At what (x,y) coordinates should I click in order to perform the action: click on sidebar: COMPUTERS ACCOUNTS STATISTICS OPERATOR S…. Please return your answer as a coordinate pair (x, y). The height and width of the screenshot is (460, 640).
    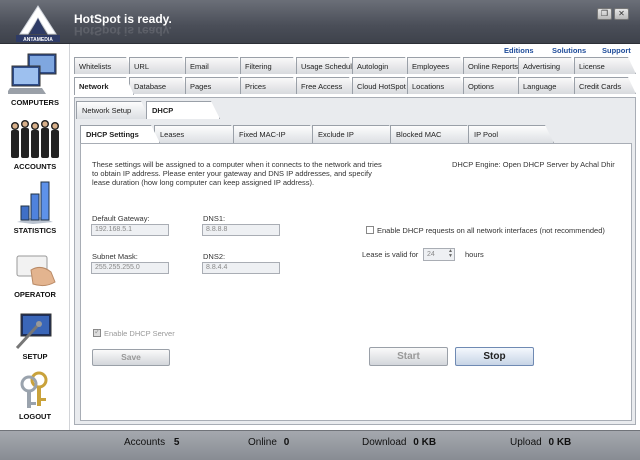
    Looking at the image, I should click on (35, 237).